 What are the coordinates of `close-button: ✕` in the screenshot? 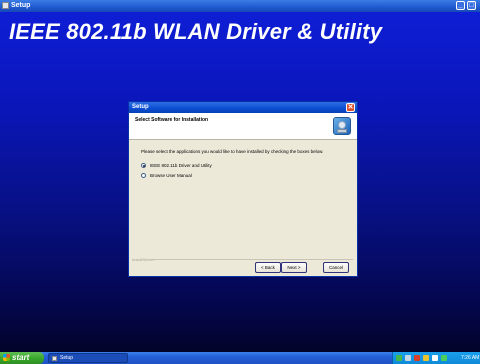 It's located at (350, 107).